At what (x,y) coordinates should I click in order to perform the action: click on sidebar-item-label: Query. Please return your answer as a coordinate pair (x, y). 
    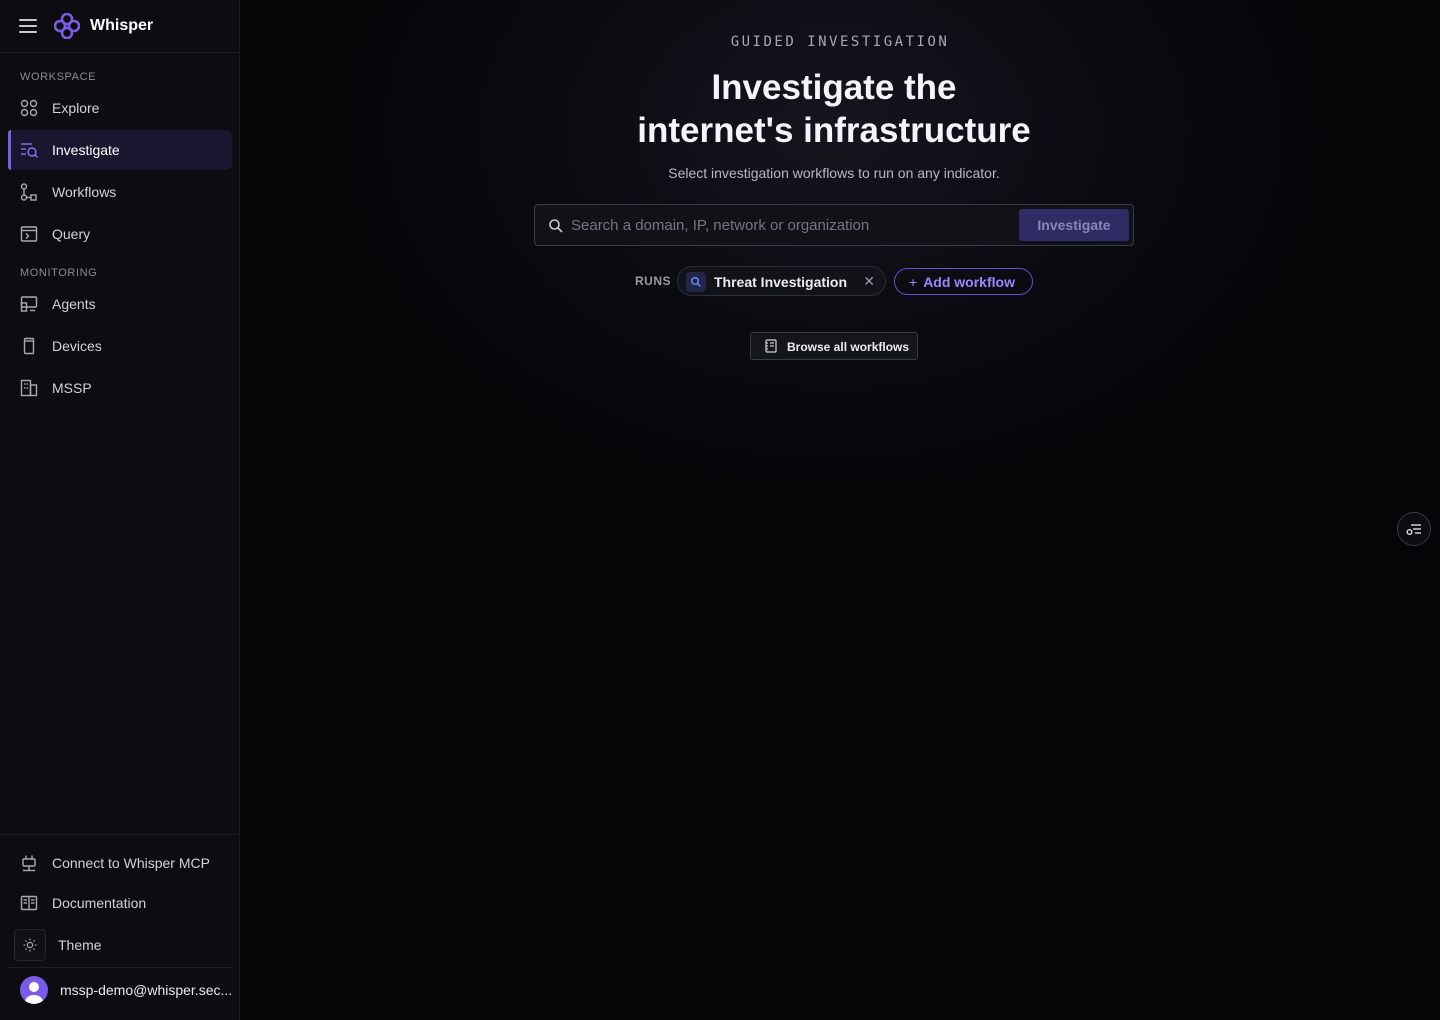
    Looking at the image, I should click on (71, 234).